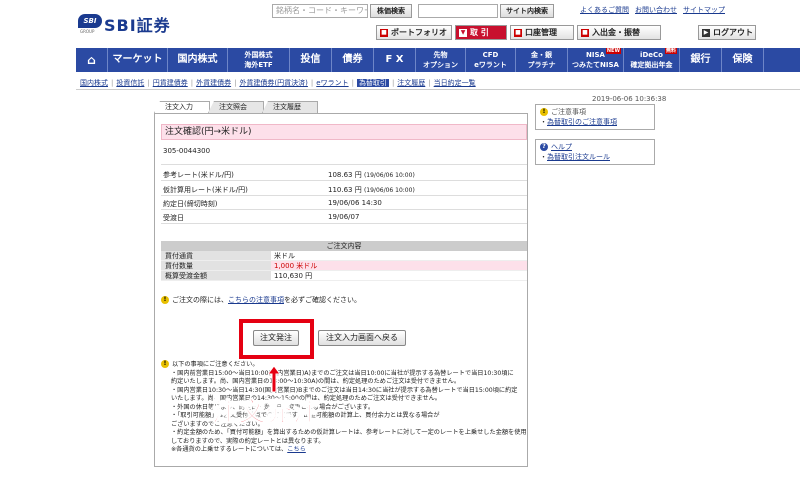 The image size is (800, 477). What do you see at coordinates (355, 203) in the screenshot?
I see `trade-date-value: 19/06/06 14:30` at bounding box center [355, 203].